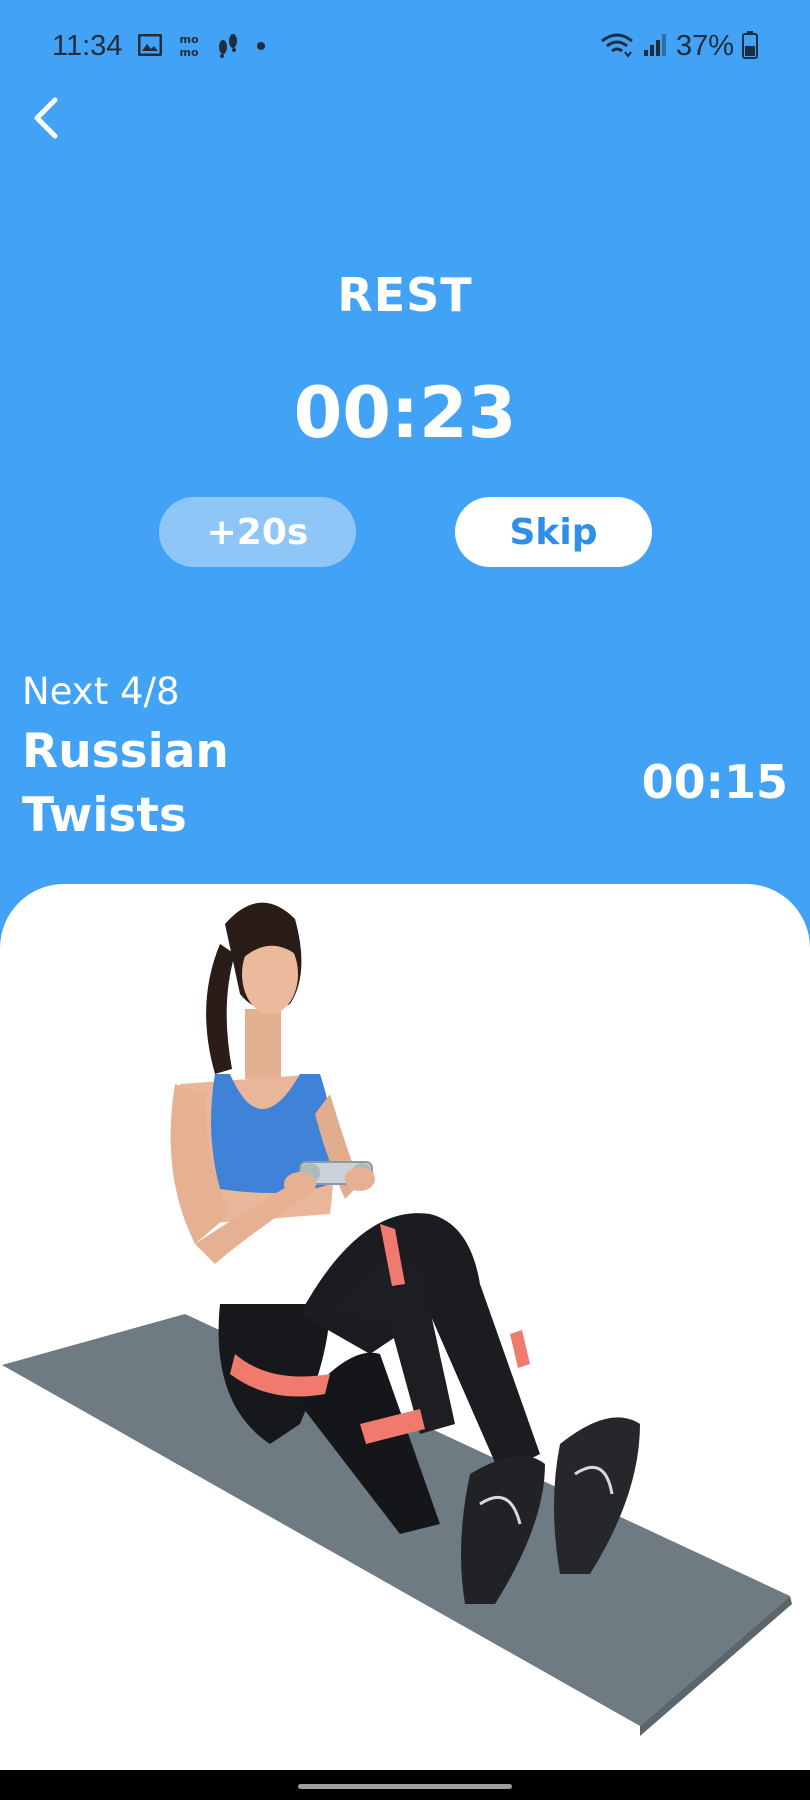  Describe the element at coordinates (655, 47) in the screenshot. I see `signal-icon` at that location.